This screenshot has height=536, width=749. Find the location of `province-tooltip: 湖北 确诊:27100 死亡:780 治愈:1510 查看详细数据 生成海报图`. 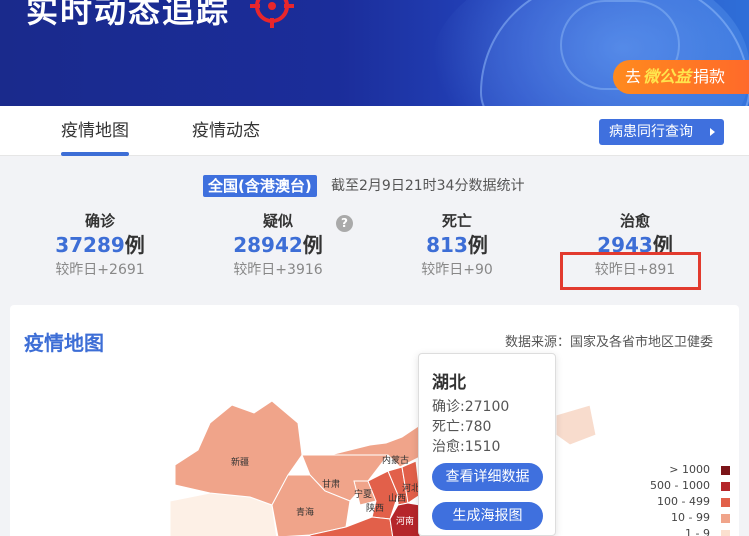

province-tooltip: 湖北 确诊:27100 死亡:780 治愈:1510 查看详细数据 生成海报图 is located at coordinates (487, 444).